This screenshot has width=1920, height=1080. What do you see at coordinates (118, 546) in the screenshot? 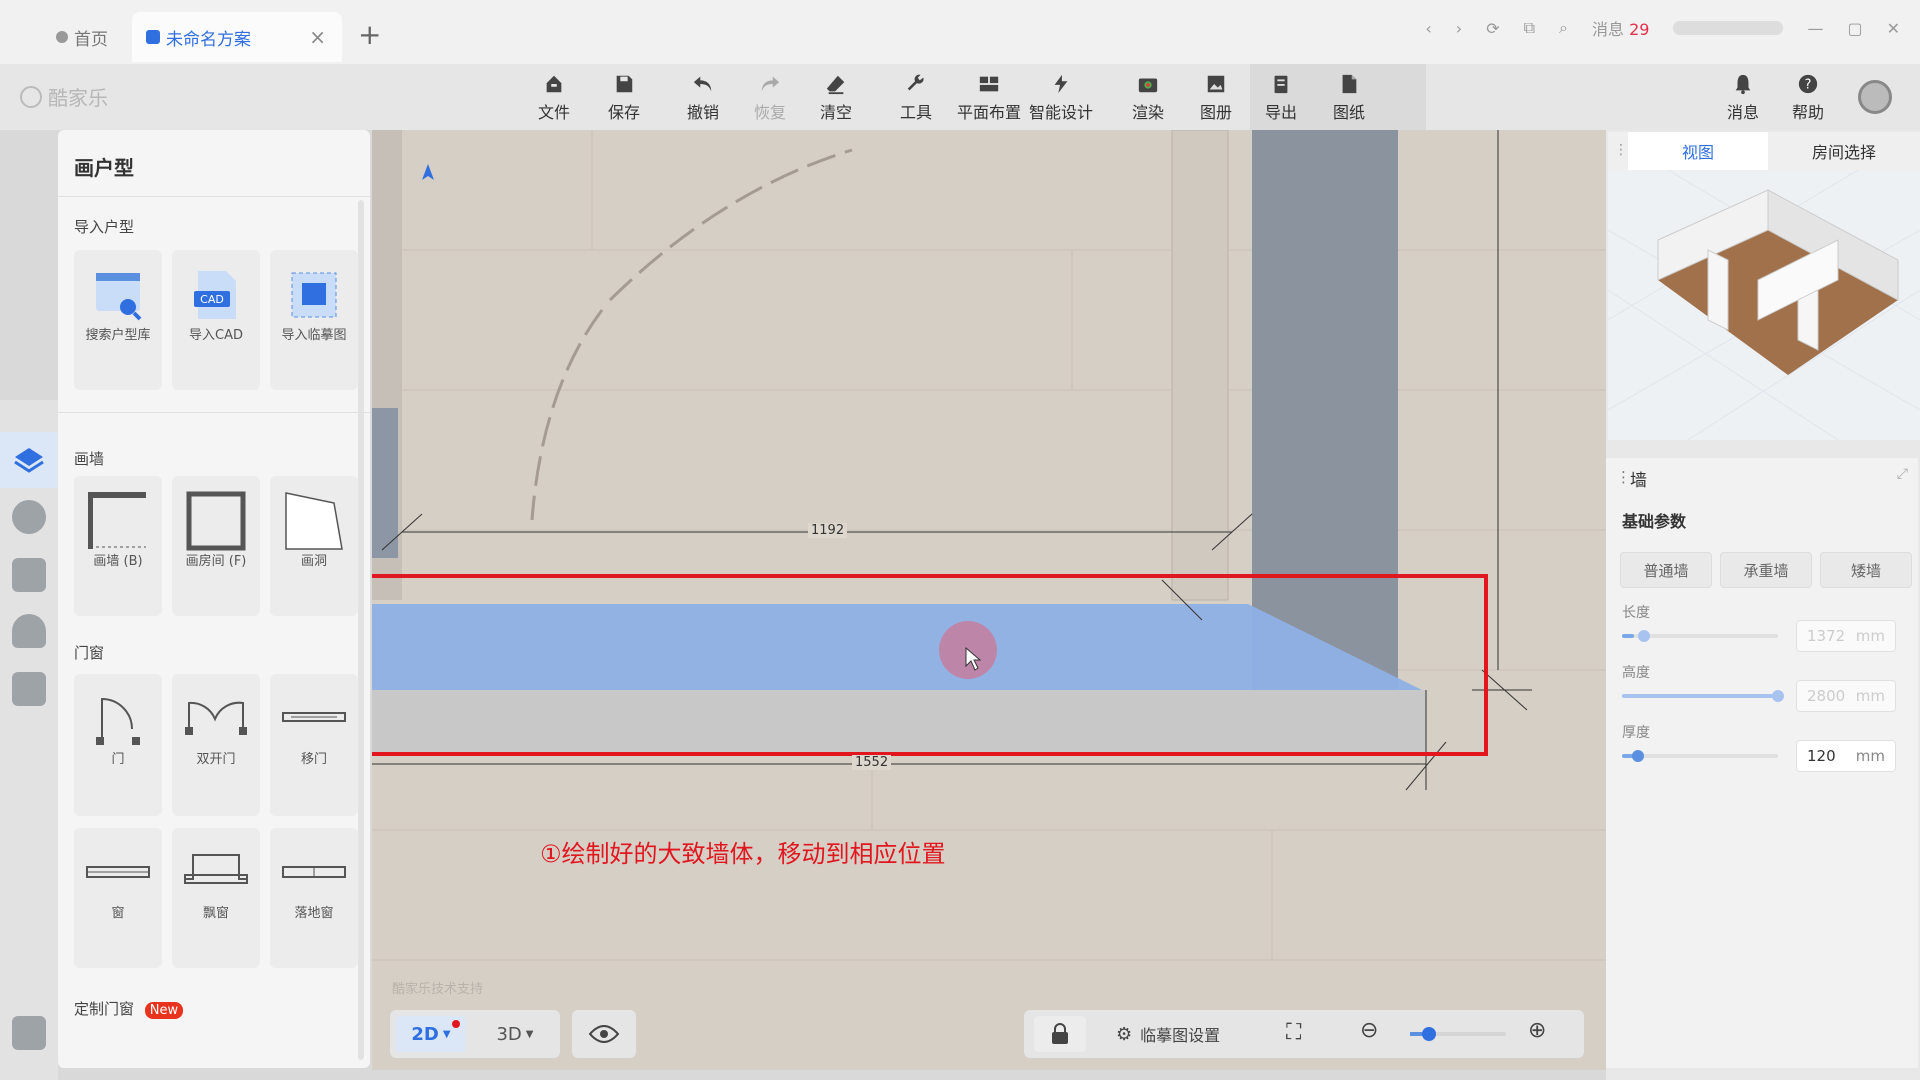
I see `draw-wall-card: 画墙 (B)` at bounding box center [118, 546].